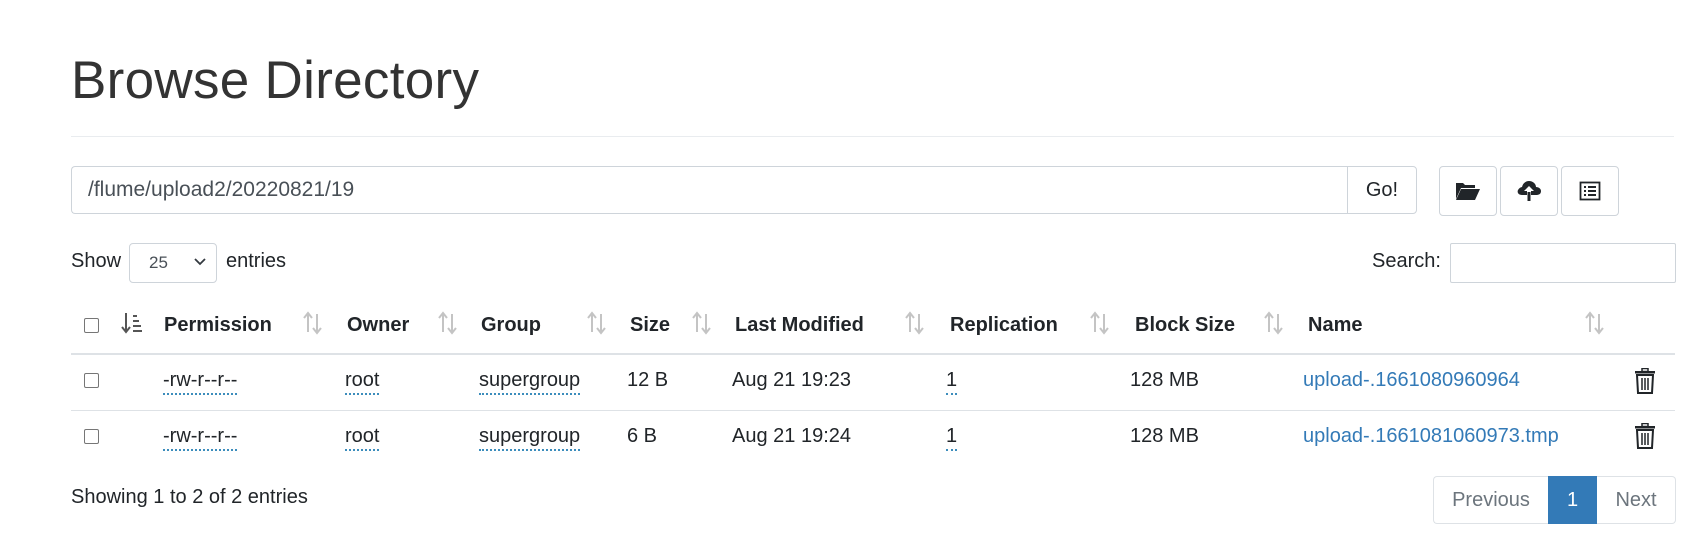 This screenshot has width=1690, height=535. I want to click on last-modified-cell: Aug 21 19:24, so click(791, 436).